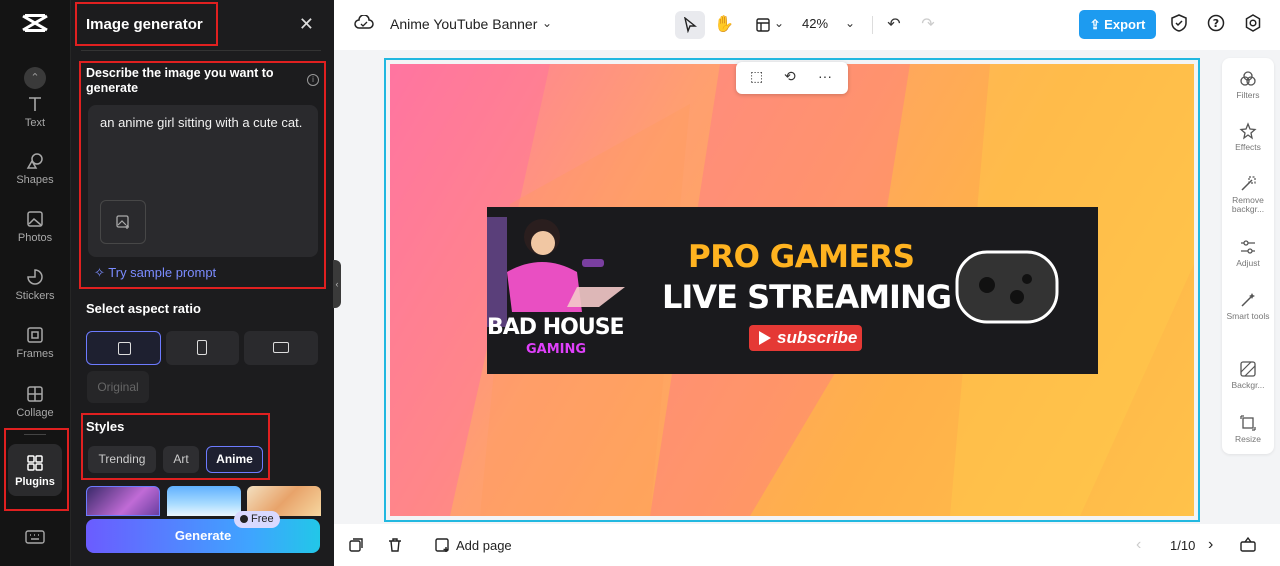 This screenshot has height=566, width=1280. I want to click on panel-divider, so click(201, 50).